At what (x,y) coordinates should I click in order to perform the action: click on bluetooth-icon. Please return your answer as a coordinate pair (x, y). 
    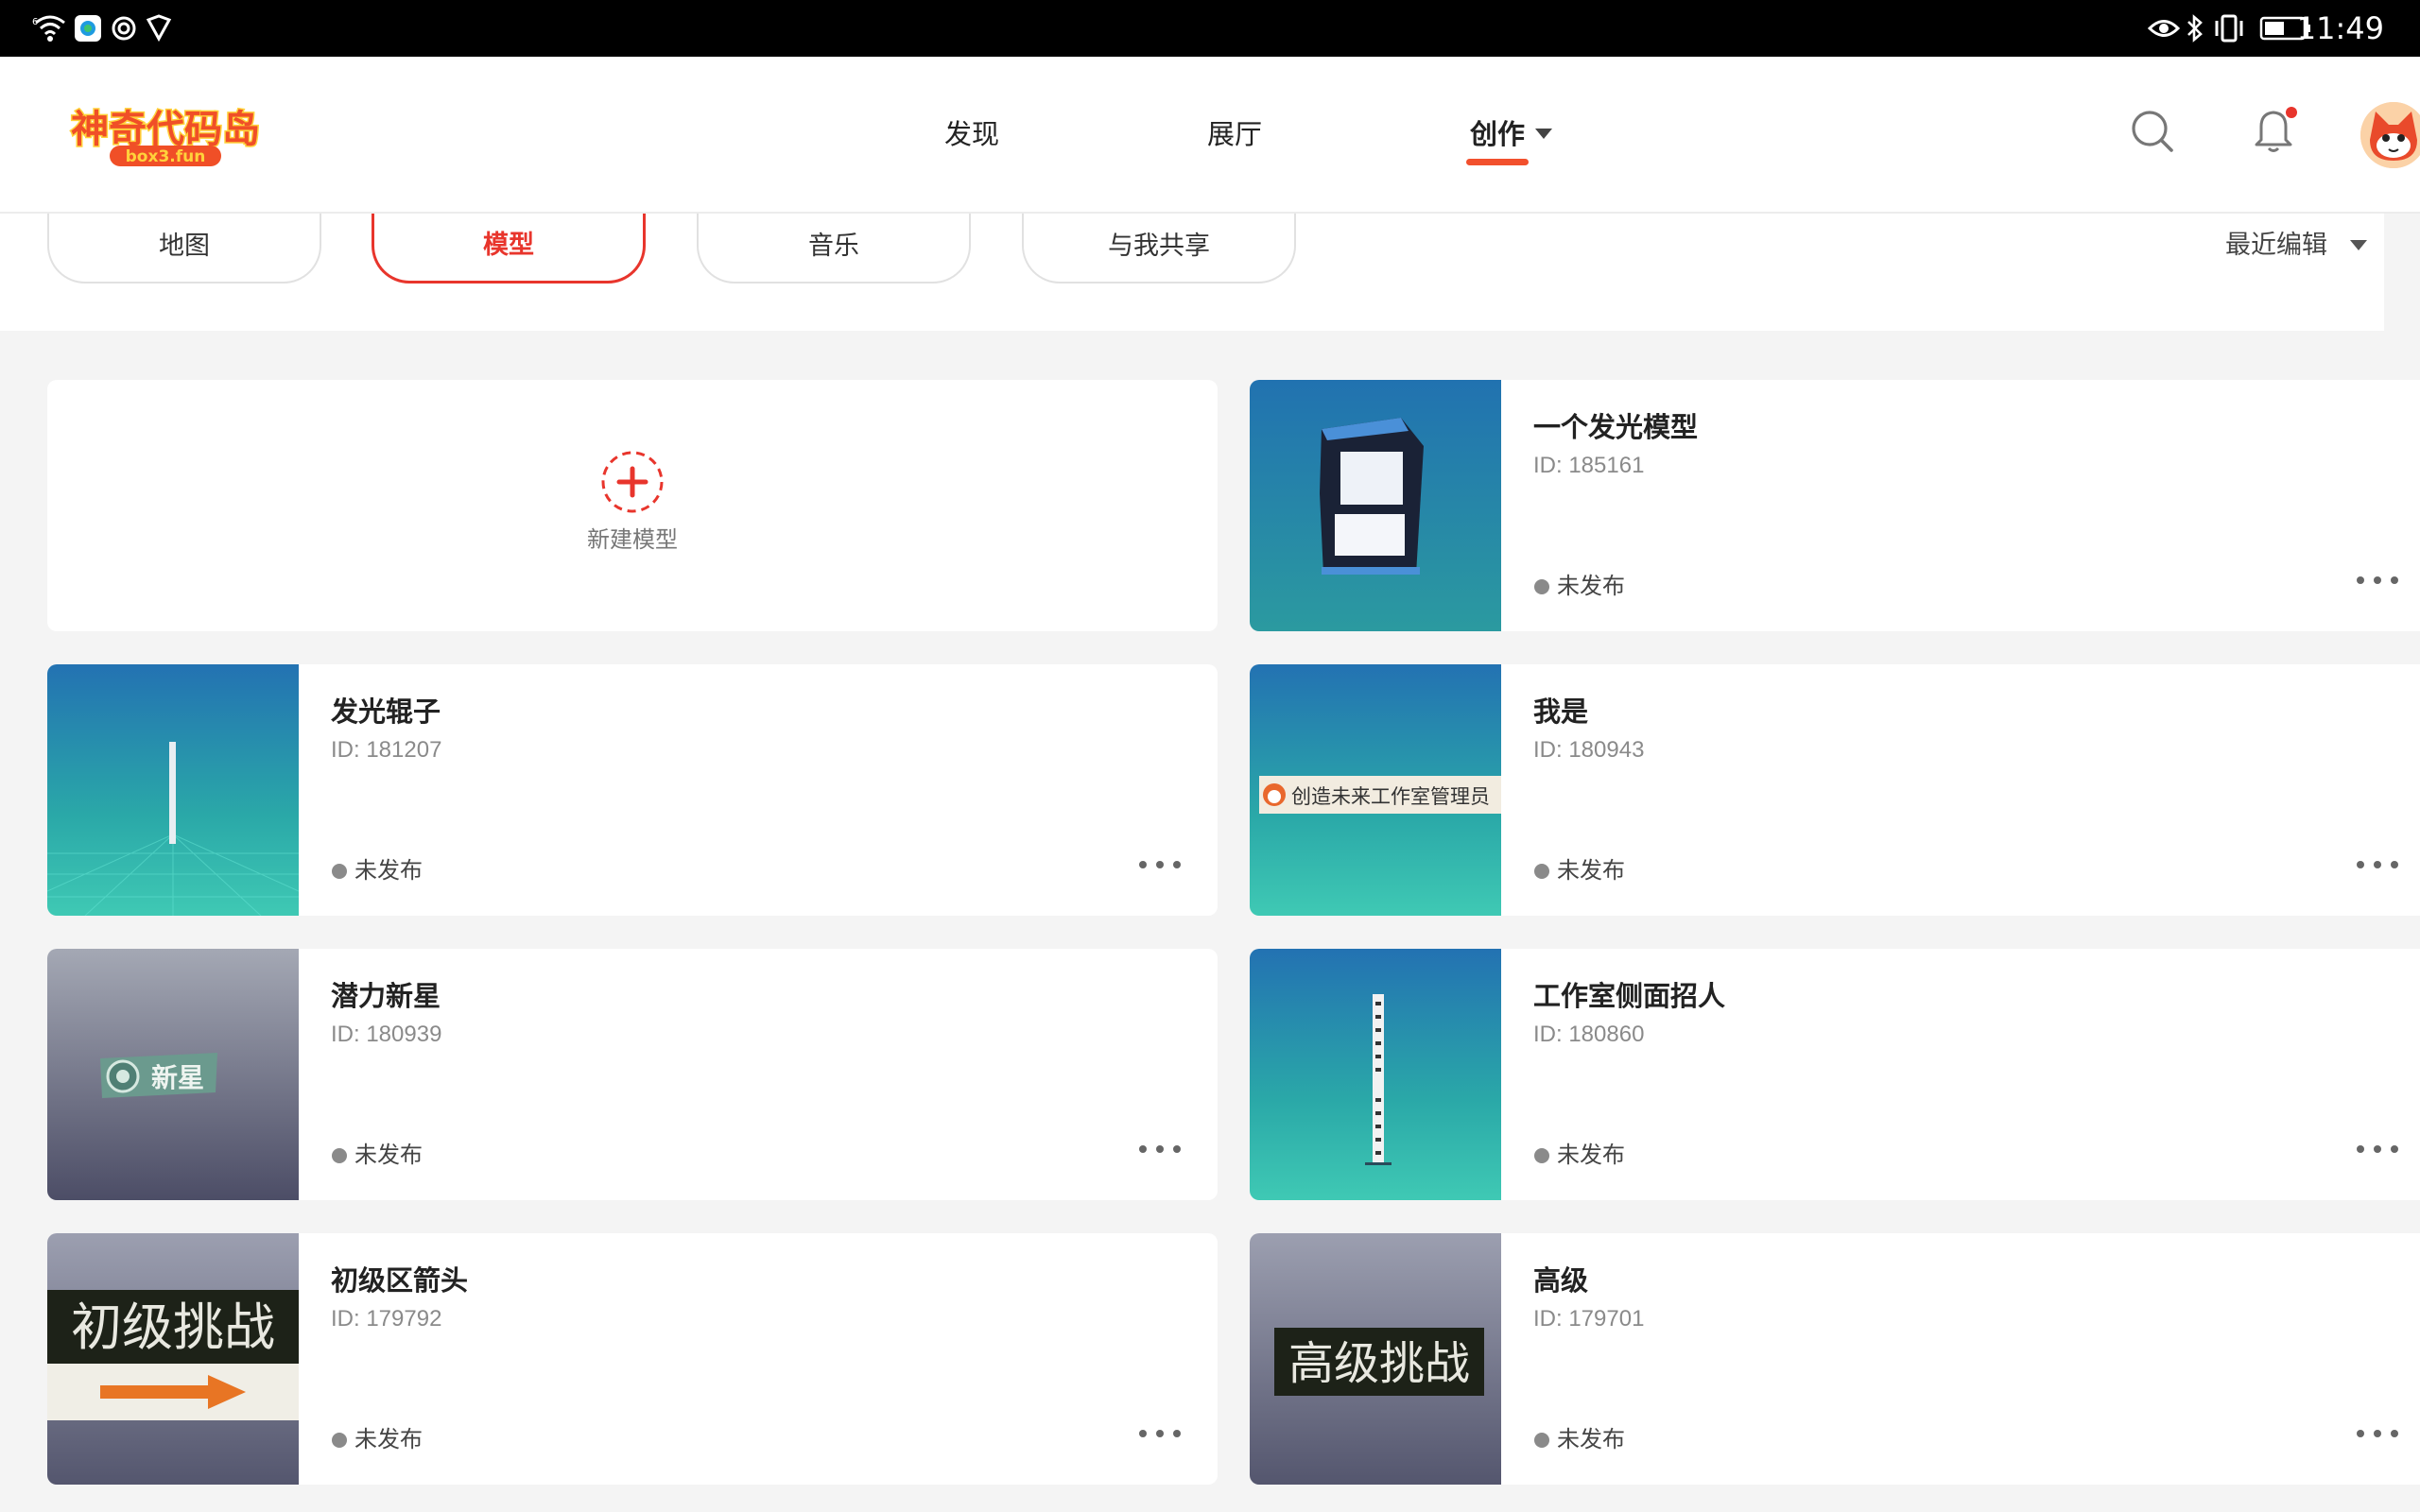
    Looking at the image, I should click on (2195, 28).